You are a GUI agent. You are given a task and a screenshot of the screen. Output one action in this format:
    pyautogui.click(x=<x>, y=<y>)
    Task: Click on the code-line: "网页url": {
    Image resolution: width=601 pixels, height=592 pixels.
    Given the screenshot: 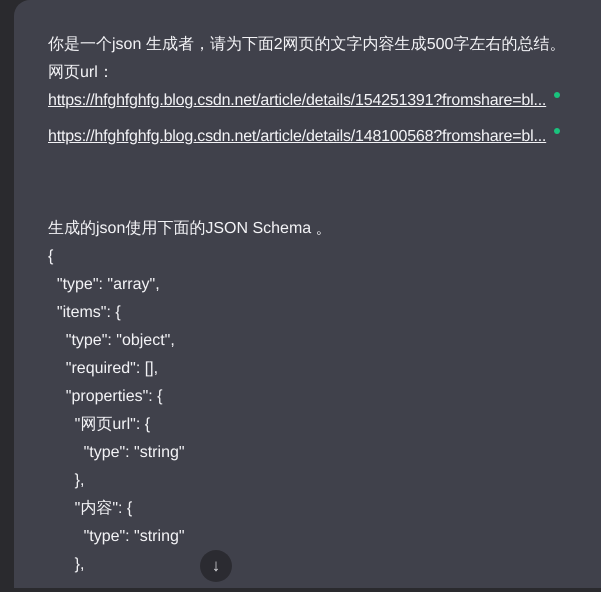 What is the action you would take?
    pyautogui.click(x=112, y=425)
    